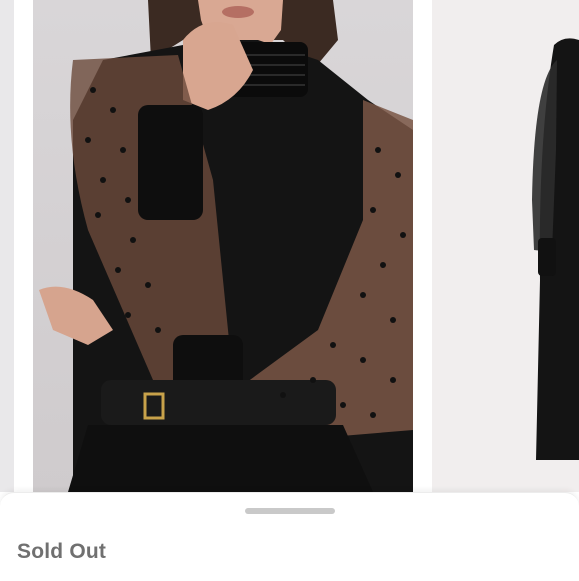  What do you see at coordinates (555, 249) in the screenshot?
I see `dress-photo` at bounding box center [555, 249].